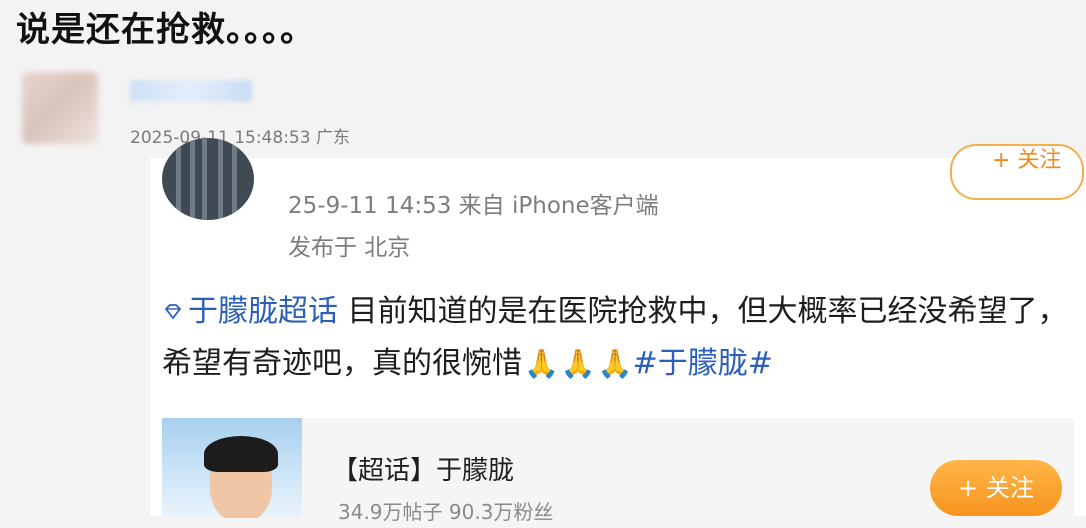  Describe the element at coordinates (232, 468) in the screenshot. I see `card-thumbnail` at that location.